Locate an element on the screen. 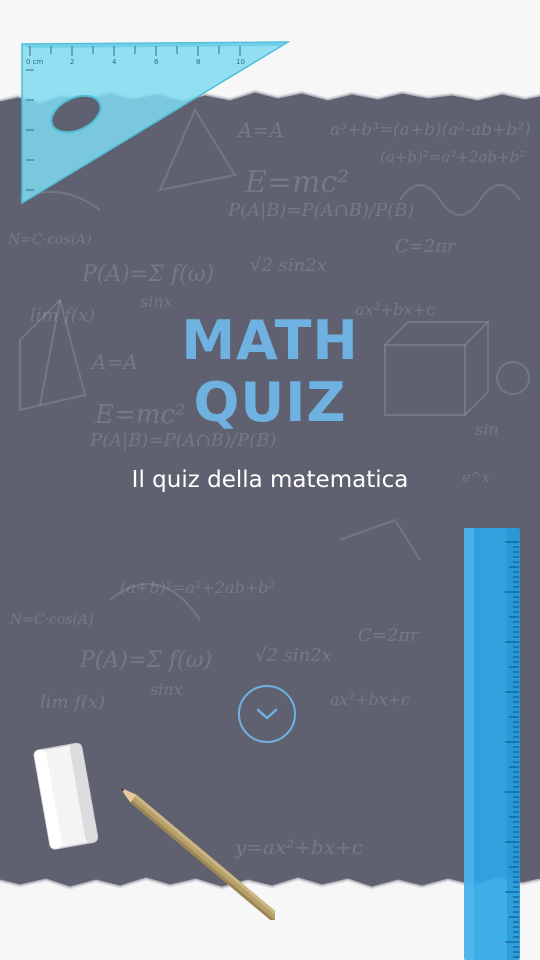  chevron-down-icon is located at coordinates (267, 714).